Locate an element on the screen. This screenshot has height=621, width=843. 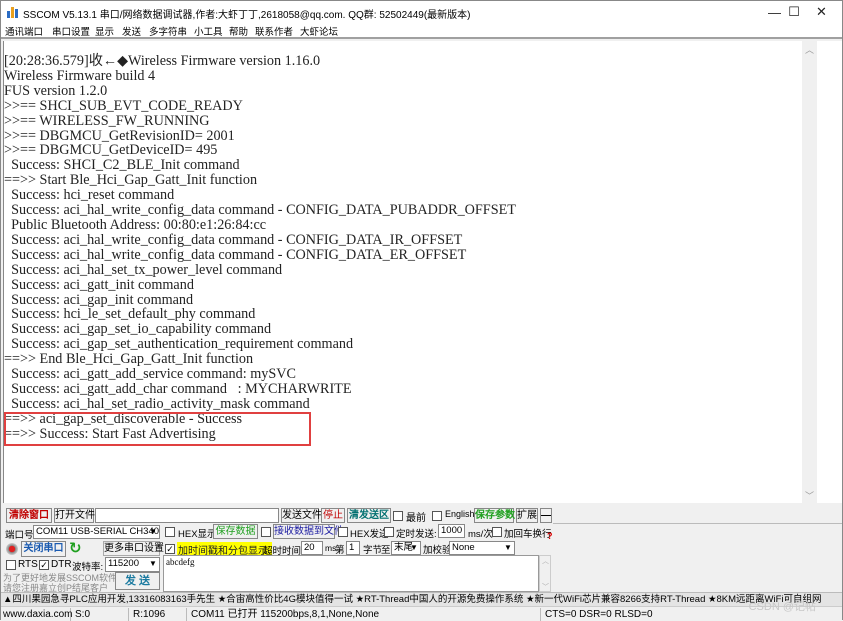
send-input: abcdefg is located at coordinates (351, 573).